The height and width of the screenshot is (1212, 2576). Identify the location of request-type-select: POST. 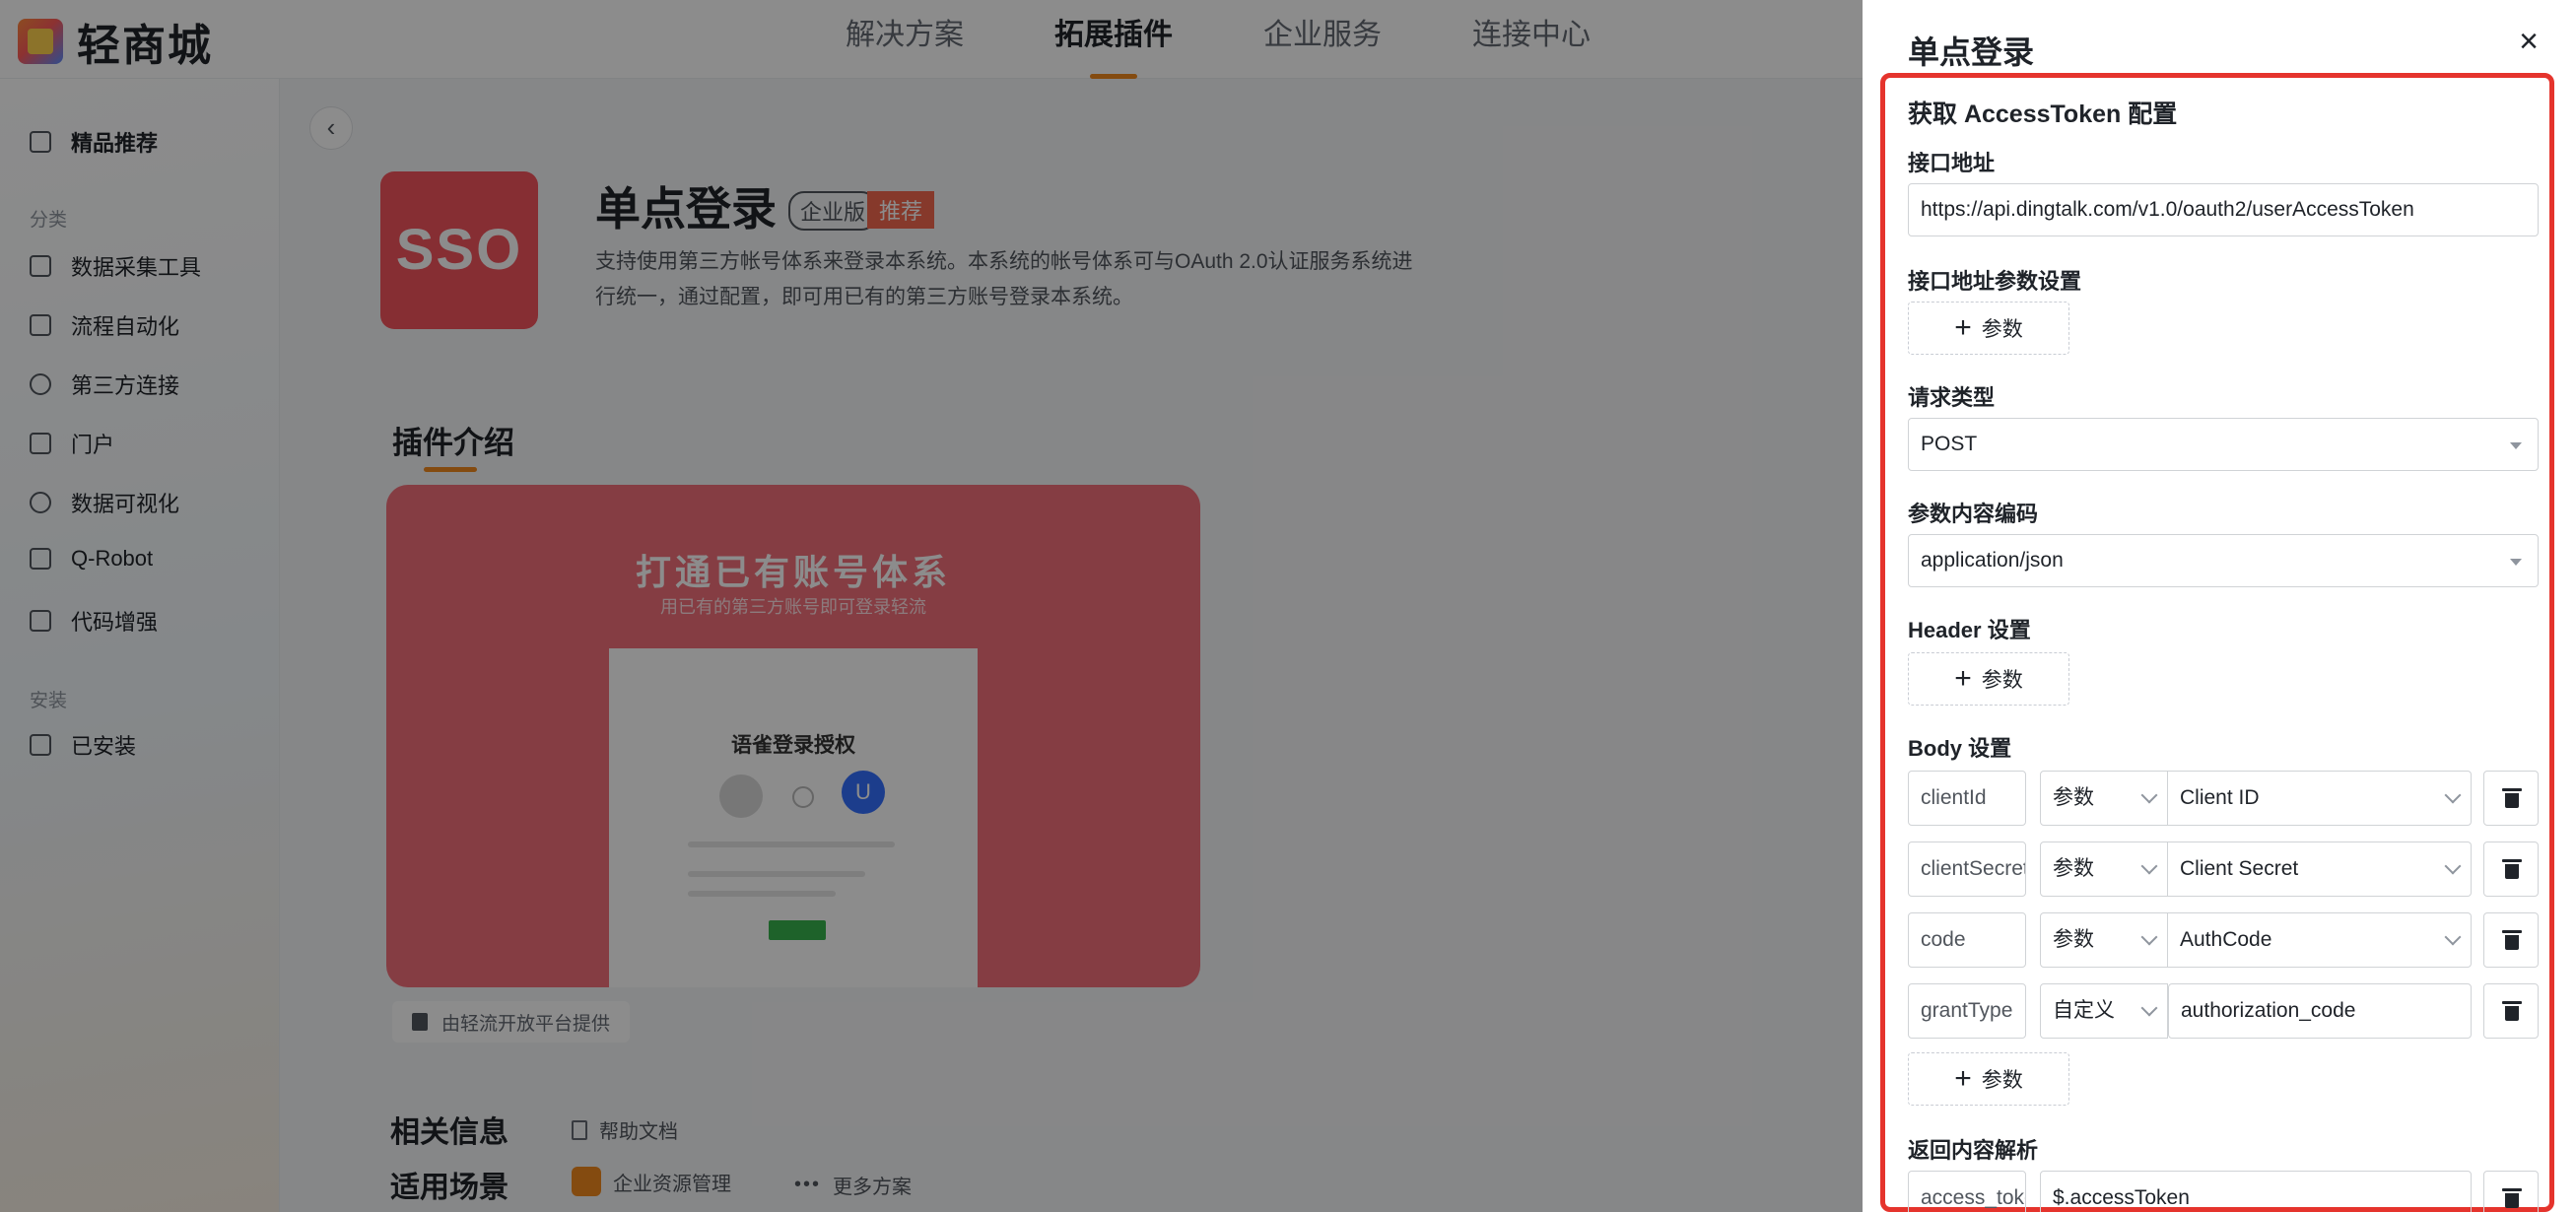
(2223, 444).